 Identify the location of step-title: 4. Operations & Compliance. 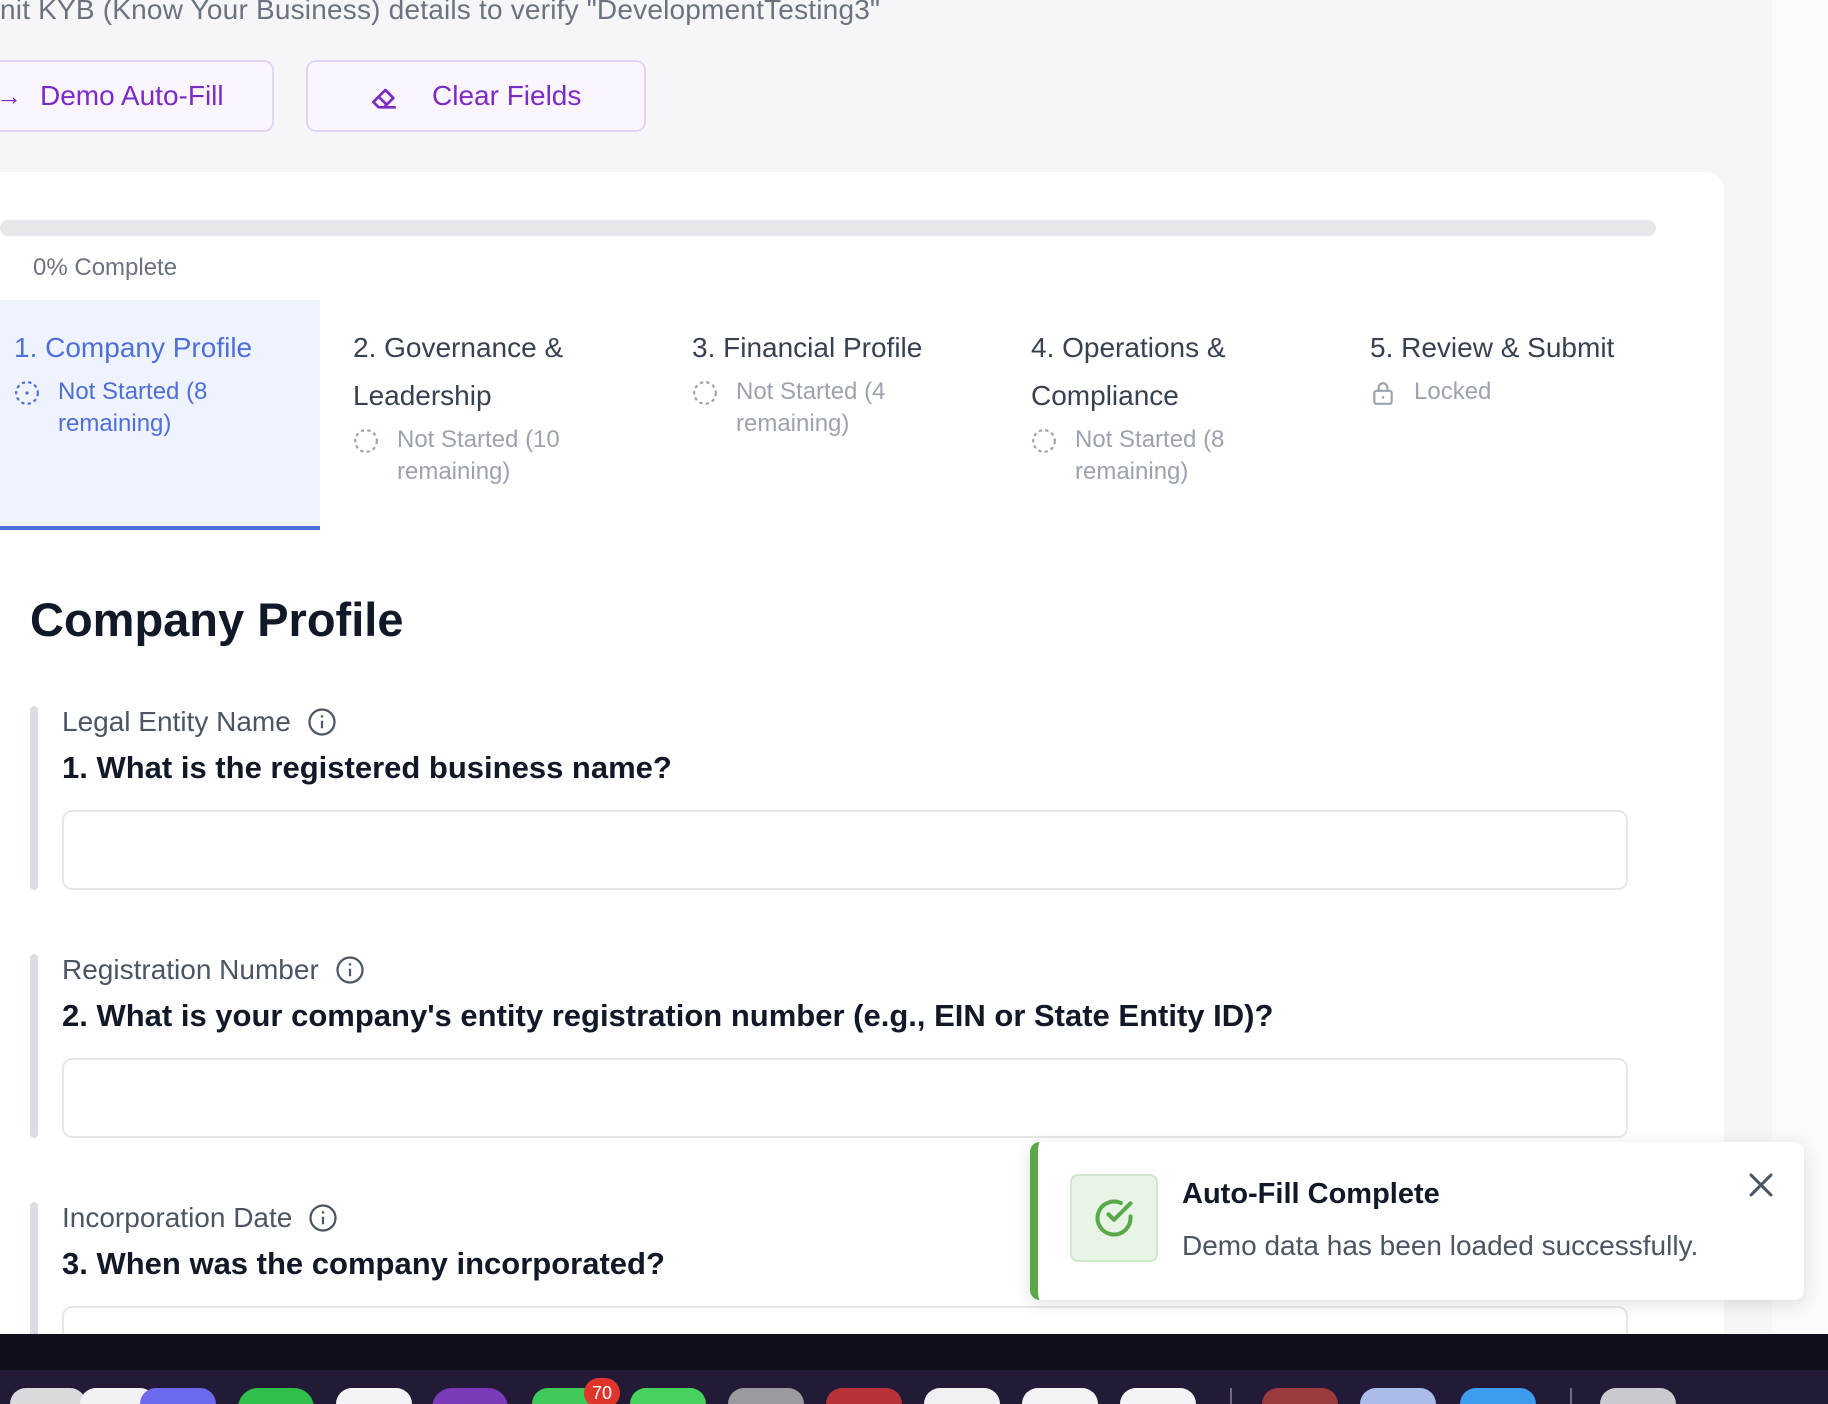
(1128, 371).